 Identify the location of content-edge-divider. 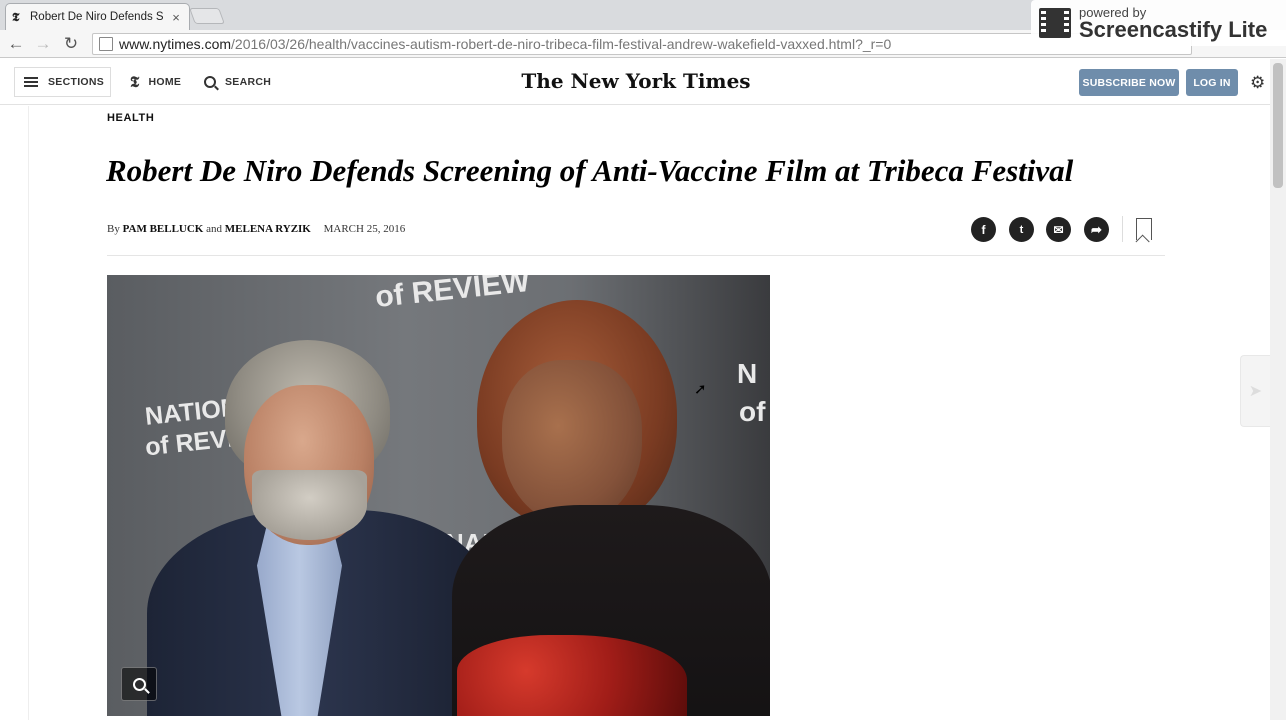
(28, 413).